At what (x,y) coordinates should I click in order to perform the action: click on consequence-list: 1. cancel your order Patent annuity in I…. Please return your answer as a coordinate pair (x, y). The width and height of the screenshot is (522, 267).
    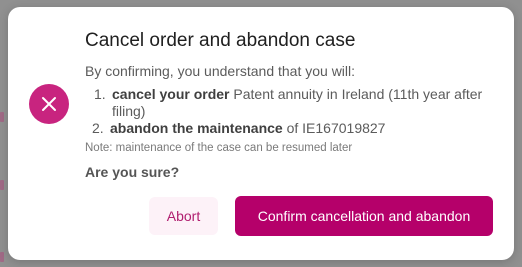
    Looking at the image, I should click on (285, 111).